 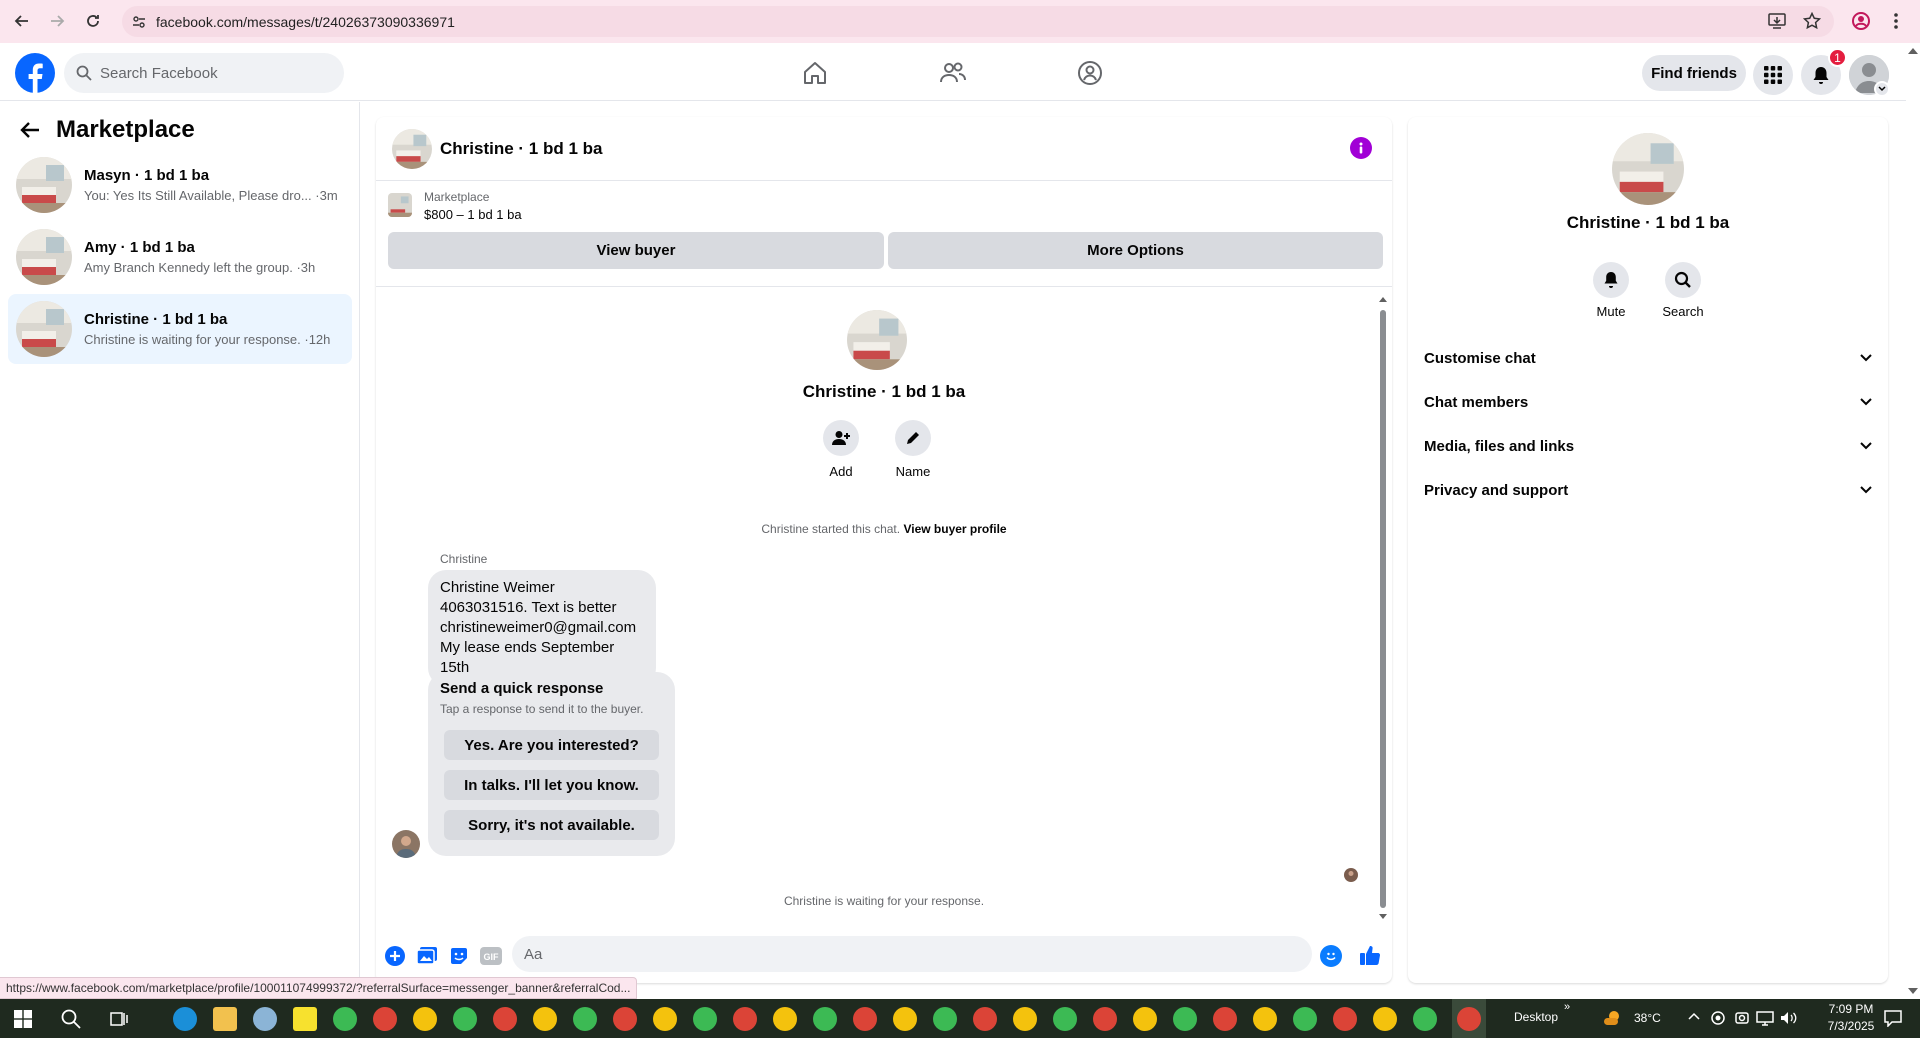 What do you see at coordinates (395, 956) in the screenshot?
I see `plus-circle-icon` at bounding box center [395, 956].